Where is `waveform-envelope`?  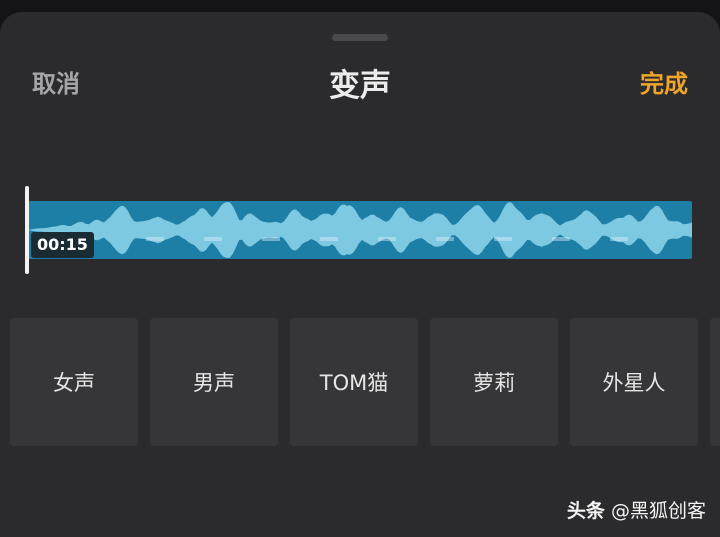 waveform-envelope is located at coordinates (359, 230).